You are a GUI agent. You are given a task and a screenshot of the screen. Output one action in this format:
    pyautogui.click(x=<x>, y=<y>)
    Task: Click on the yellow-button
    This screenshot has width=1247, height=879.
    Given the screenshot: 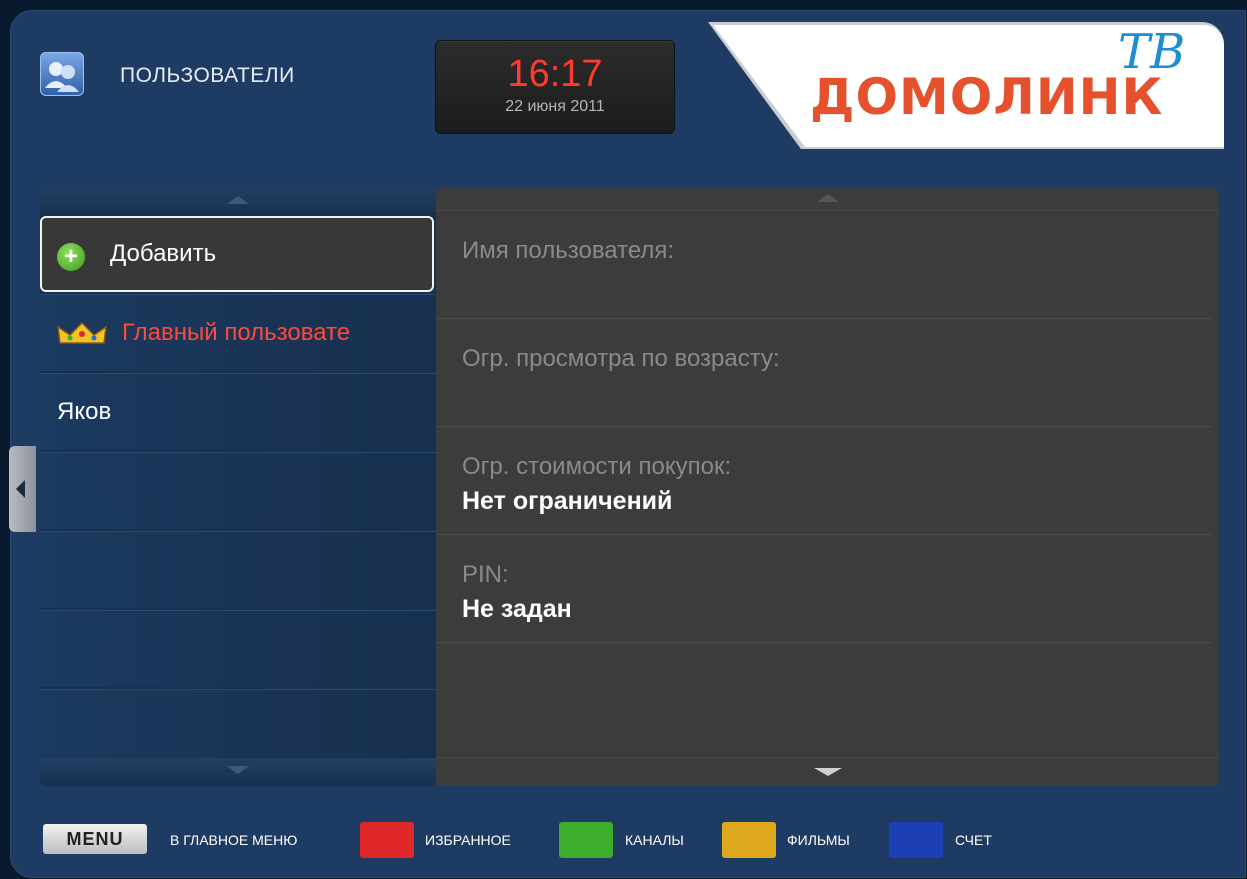 What is the action you would take?
    pyautogui.click(x=749, y=840)
    